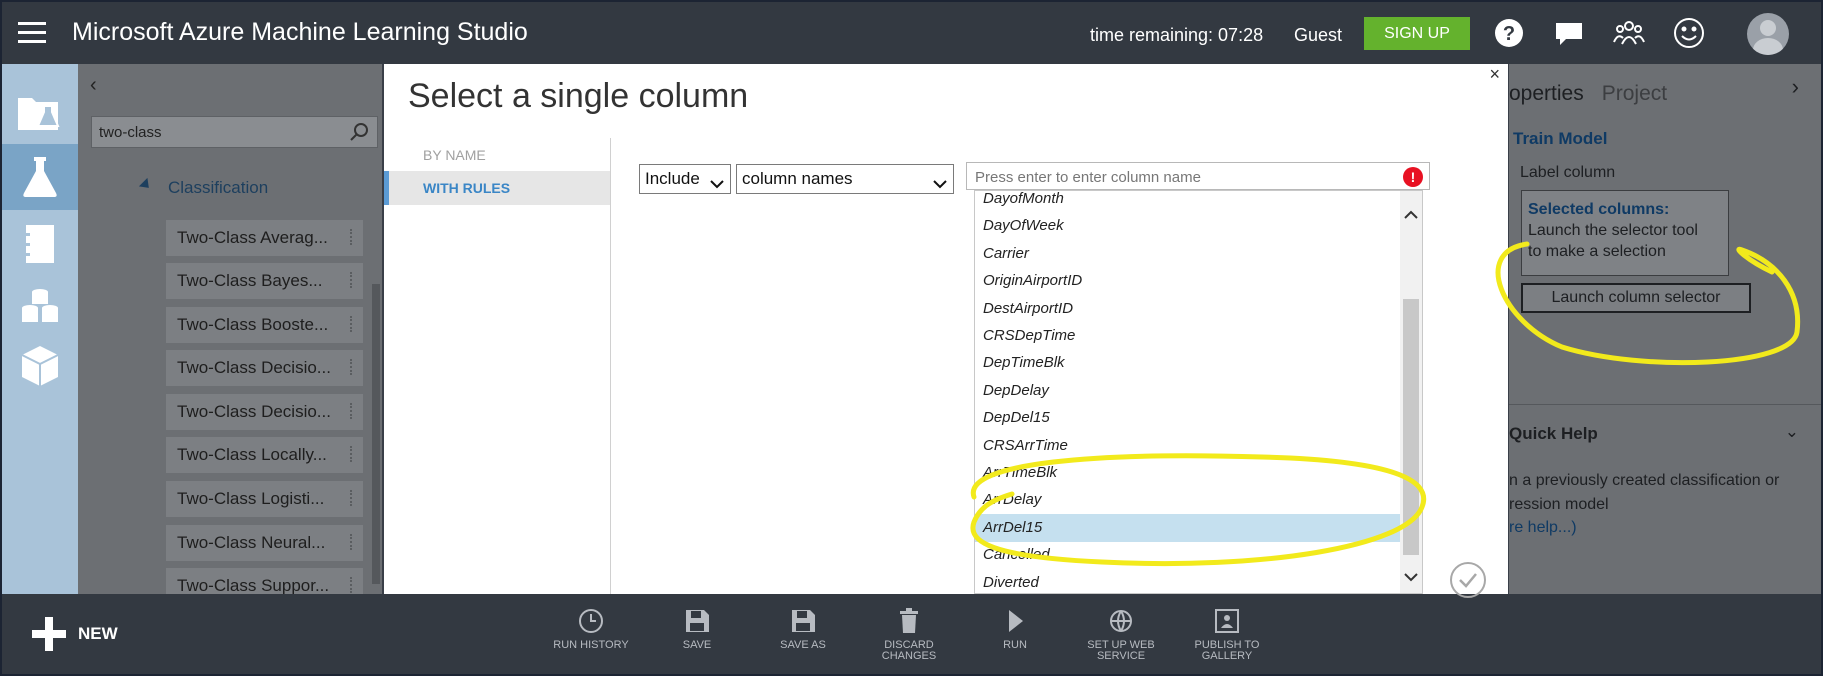 The width and height of the screenshot is (1823, 676). Describe the element at coordinates (672, 178) in the screenshot. I see `include-select-value: Include` at that location.